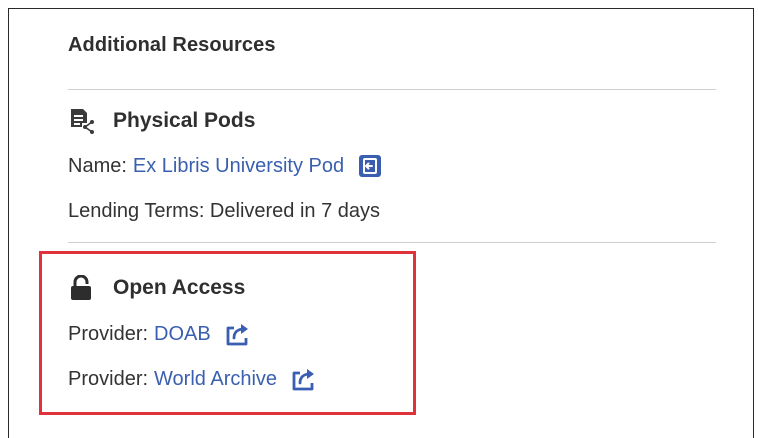 The width and height of the screenshot is (758, 438). Describe the element at coordinates (172, 45) in the screenshot. I see `section-title: Additional Resources` at that location.